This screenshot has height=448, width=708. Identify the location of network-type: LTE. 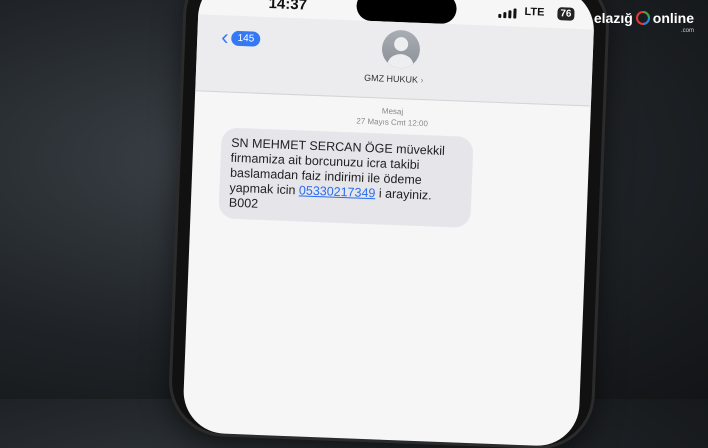
(534, 12).